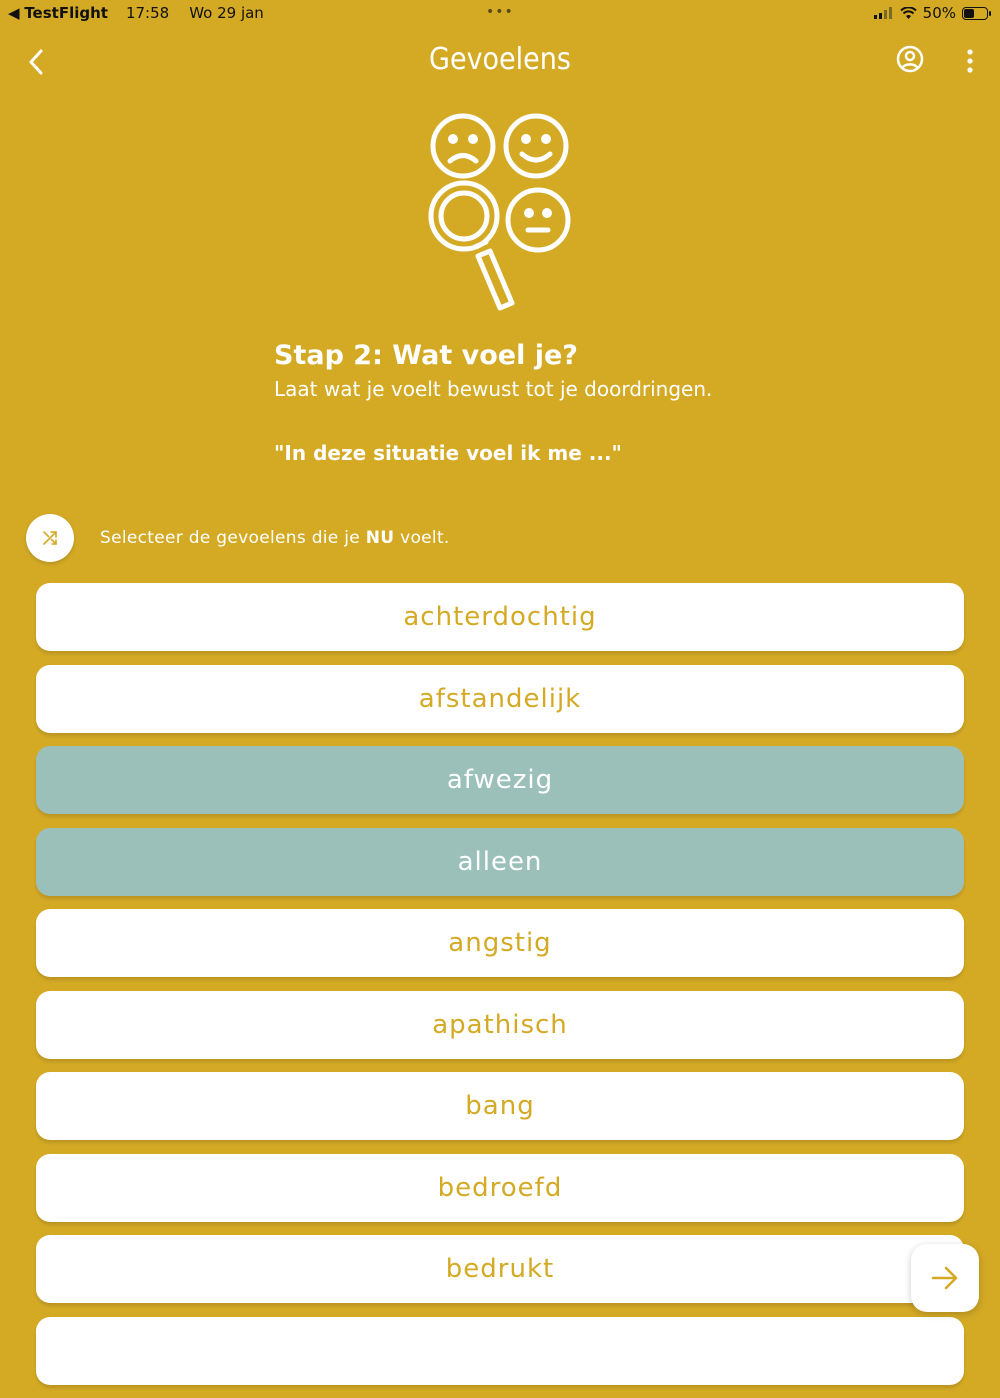 The width and height of the screenshot is (1000, 1398). I want to click on faces-magnifier-icon, so click(500, 213).